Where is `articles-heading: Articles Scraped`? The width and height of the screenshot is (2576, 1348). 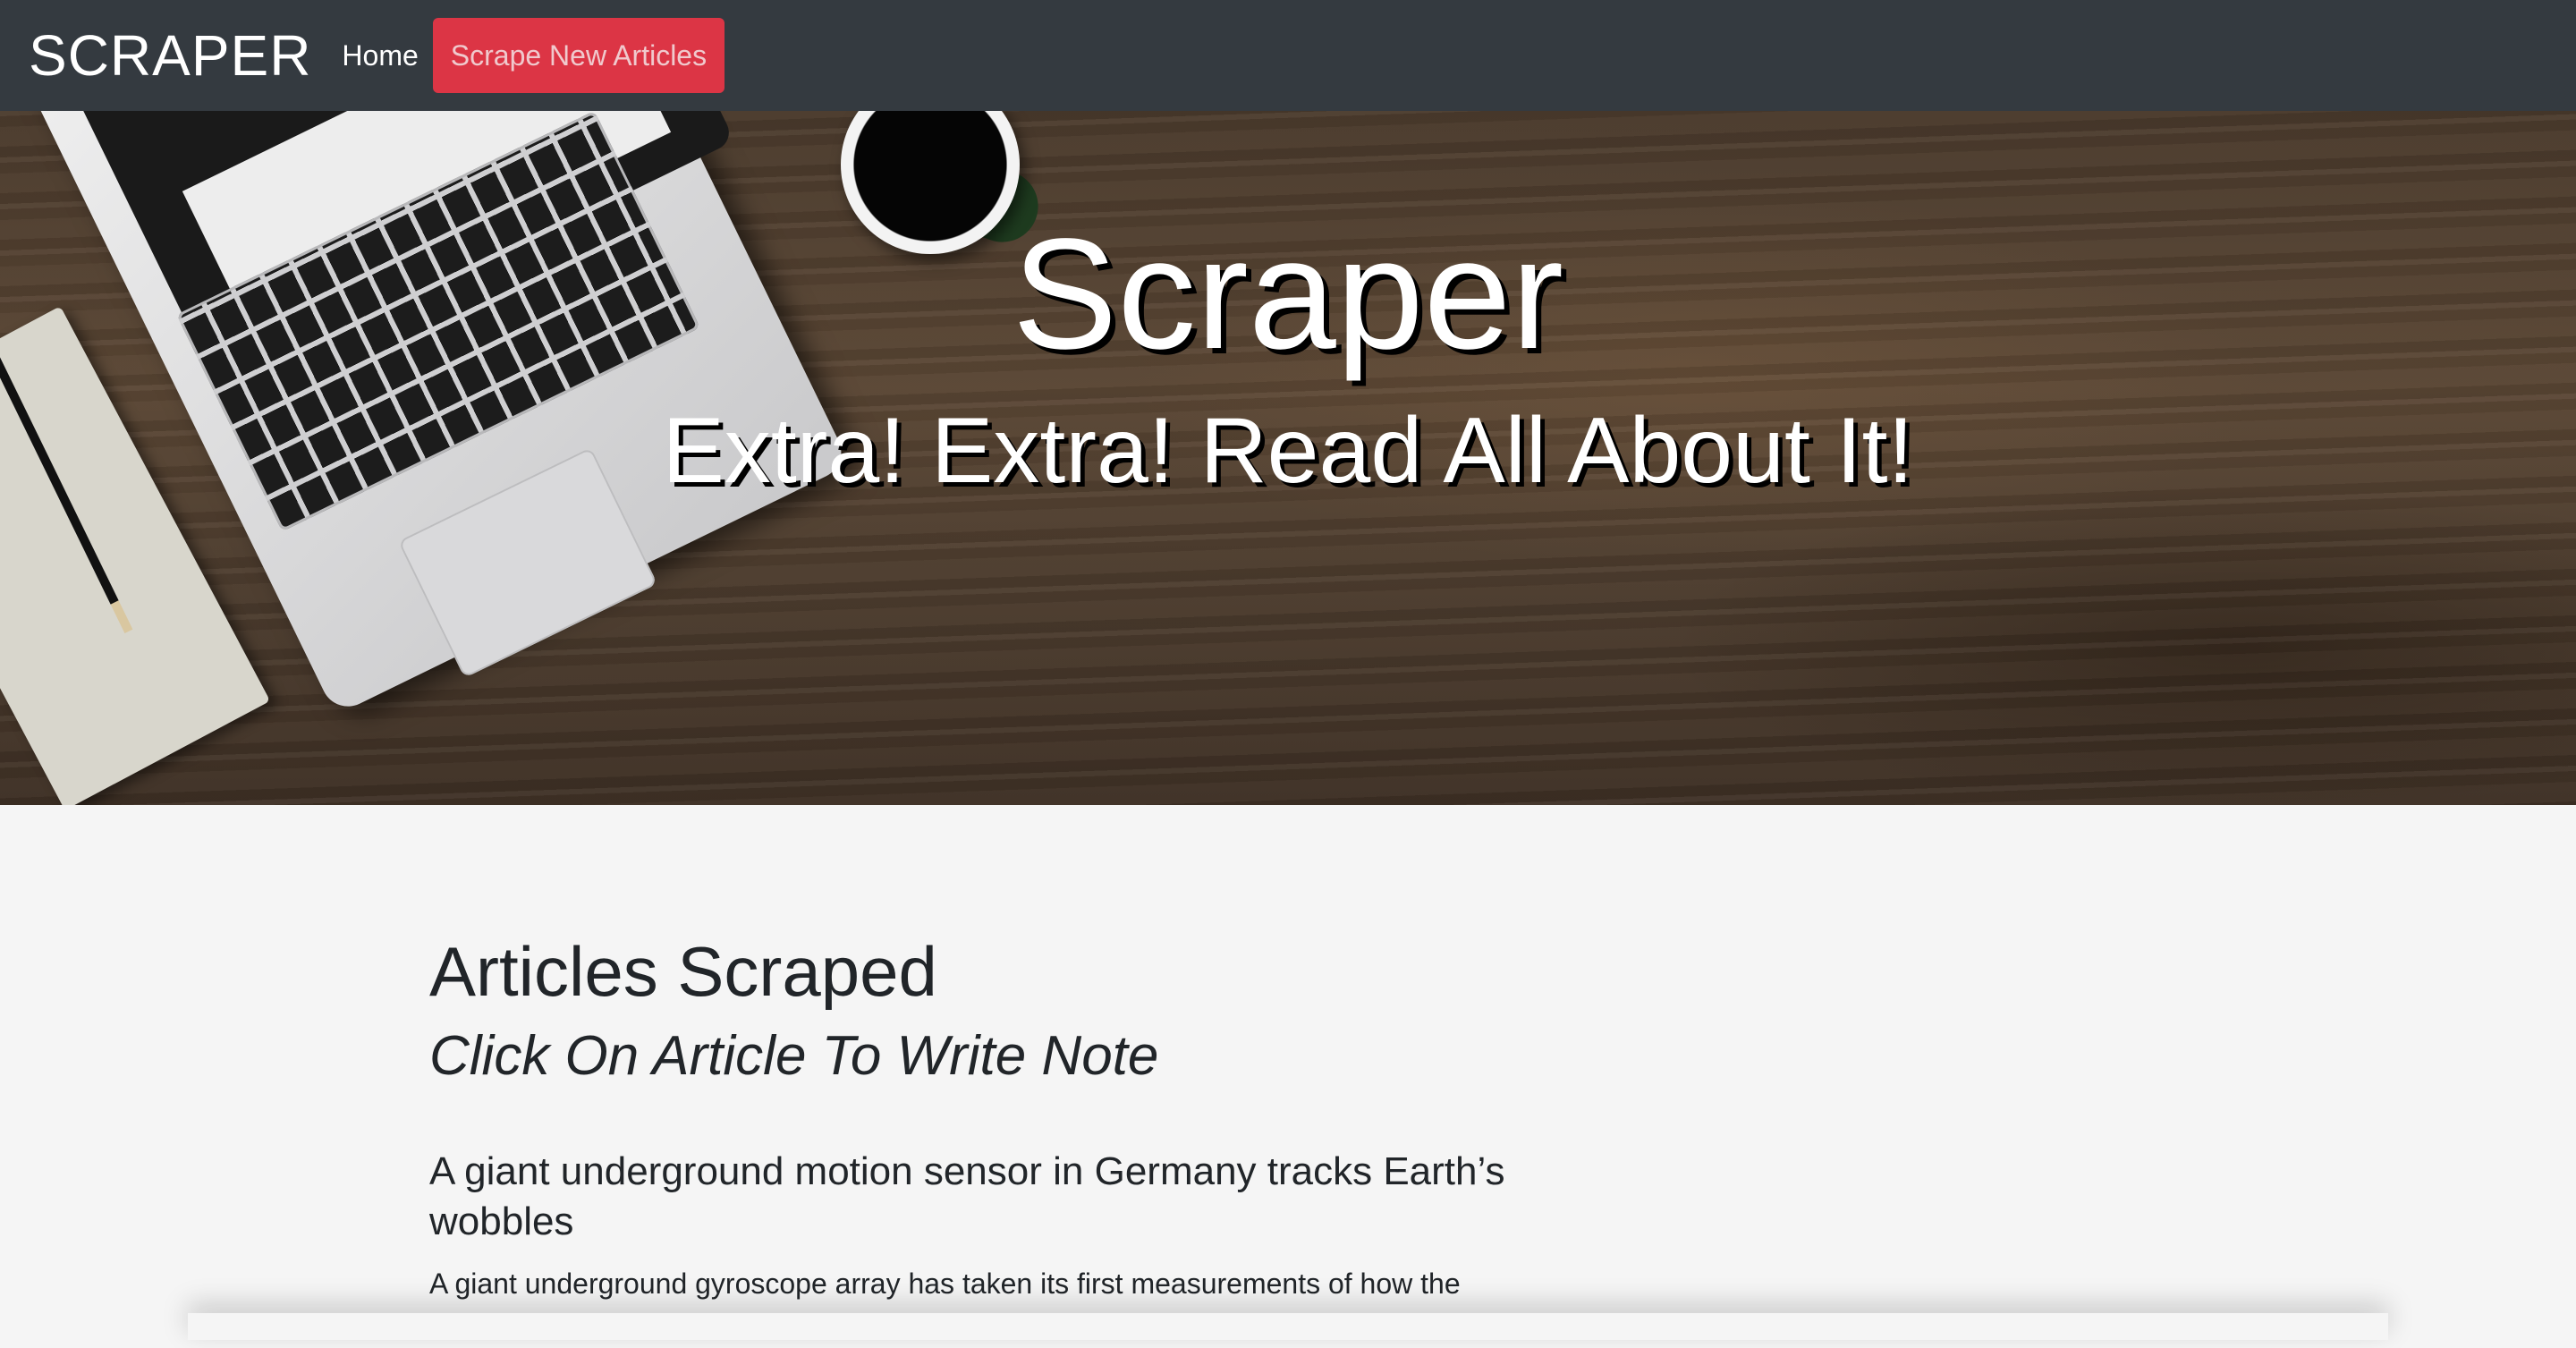 articles-heading: Articles Scraped is located at coordinates (683, 972).